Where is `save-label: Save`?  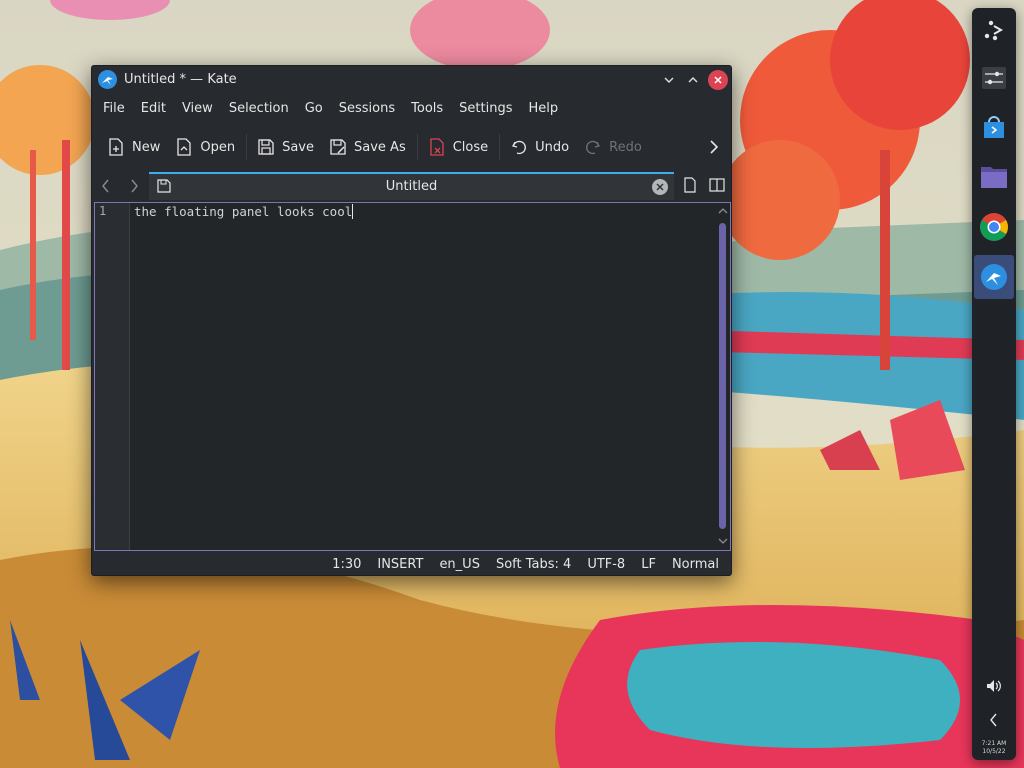
save-label: Save is located at coordinates (298, 147).